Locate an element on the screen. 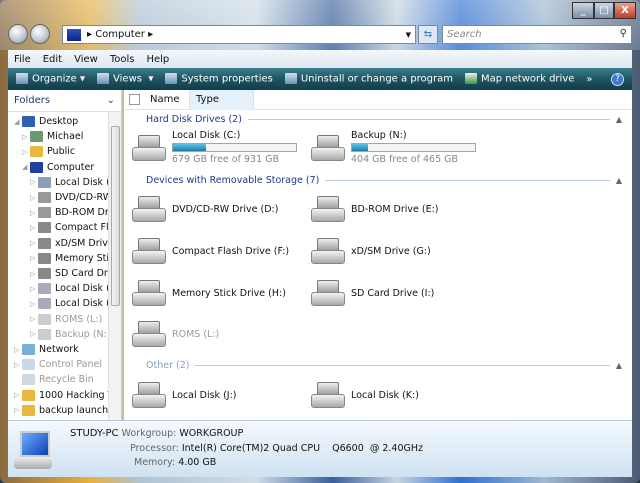 This screenshot has width=640, height=483. group-hard-disk-drives: Hard Disk Drives (2) ▲ is located at coordinates (384, 119).